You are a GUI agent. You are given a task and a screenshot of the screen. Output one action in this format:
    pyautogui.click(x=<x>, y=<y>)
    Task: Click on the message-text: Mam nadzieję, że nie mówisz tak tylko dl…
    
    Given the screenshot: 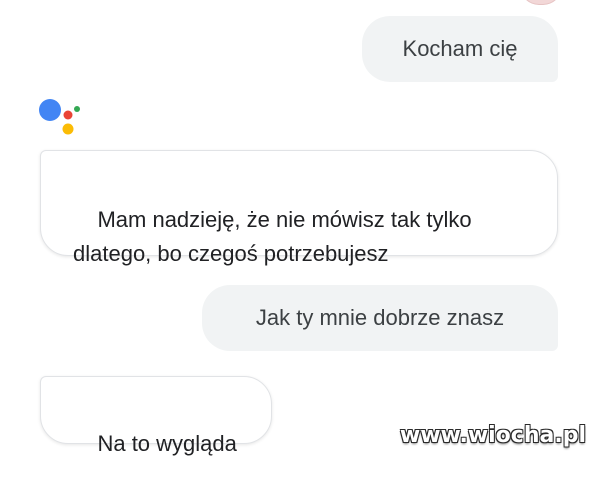 What is the action you would take?
    pyautogui.click(x=272, y=236)
    